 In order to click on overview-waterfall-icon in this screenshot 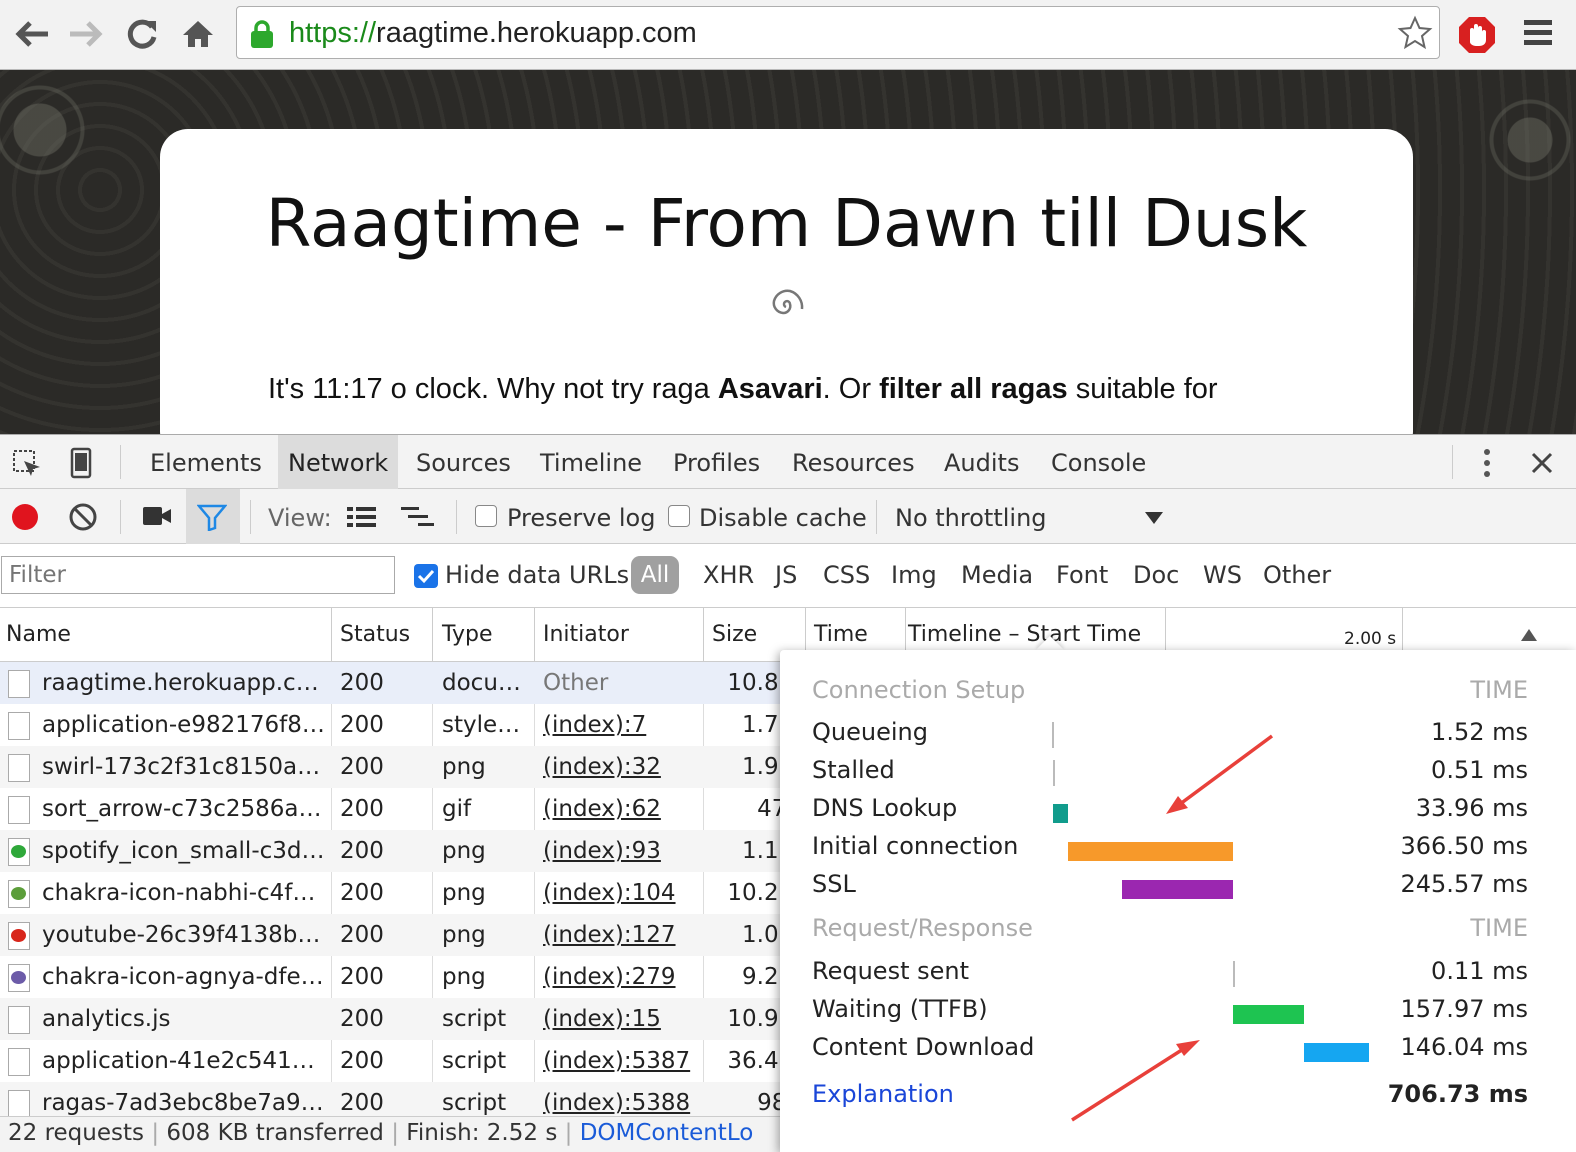, I will do `click(418, 517)`.